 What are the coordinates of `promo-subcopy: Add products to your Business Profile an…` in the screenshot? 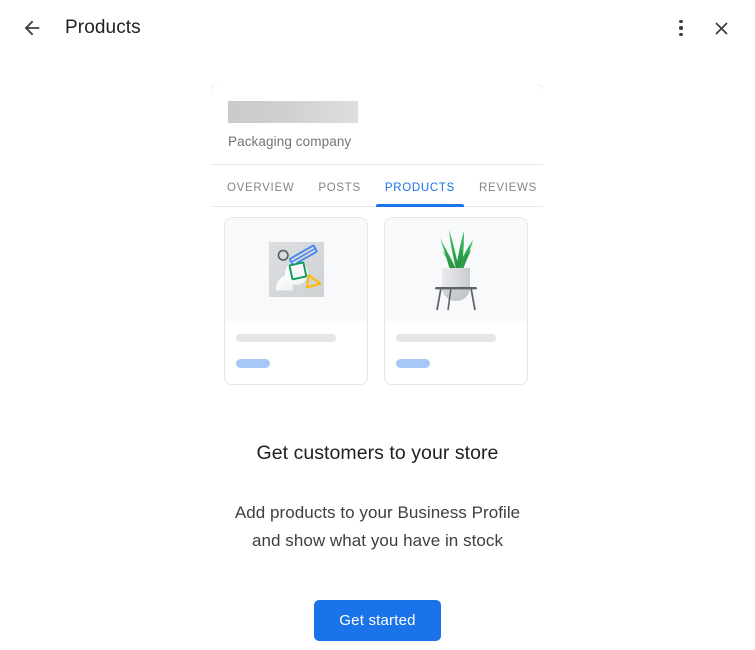 It's located at (377, 527).